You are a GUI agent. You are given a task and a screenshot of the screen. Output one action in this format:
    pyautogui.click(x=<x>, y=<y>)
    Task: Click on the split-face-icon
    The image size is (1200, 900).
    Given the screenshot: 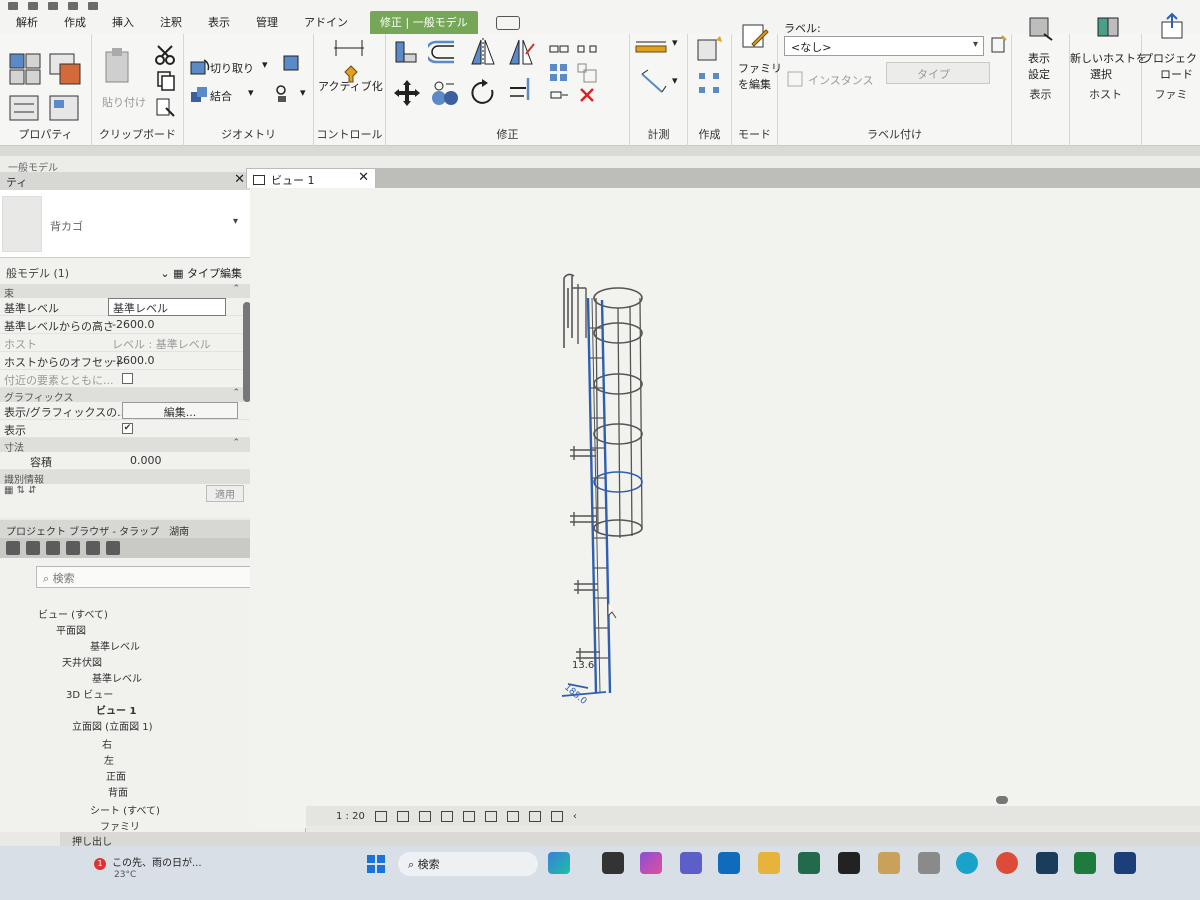 What is the action you would take?
    pyautogui.click(x=285, y=93)
    